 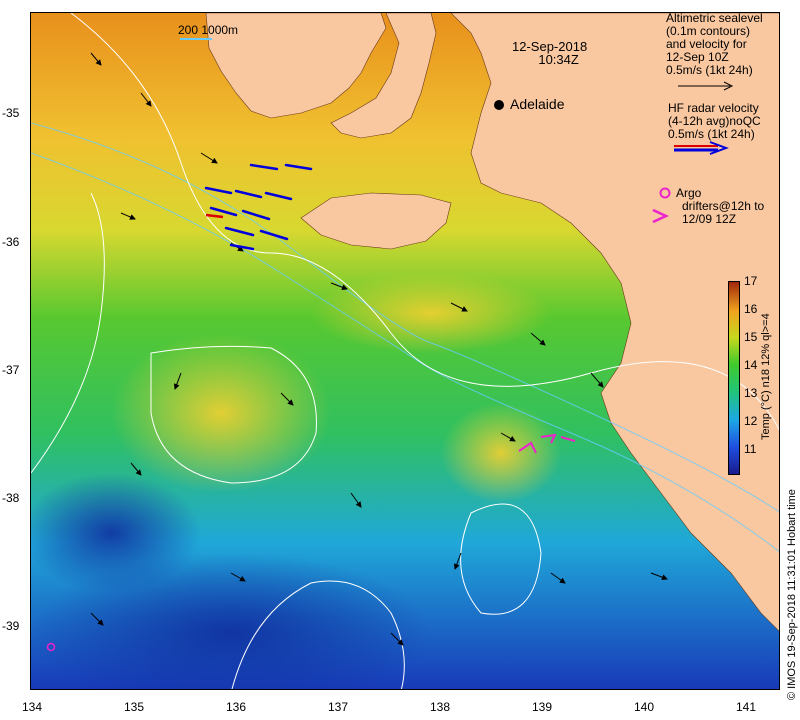 I want to click on lat-tick-label: -39, so click(x=11, y=626).